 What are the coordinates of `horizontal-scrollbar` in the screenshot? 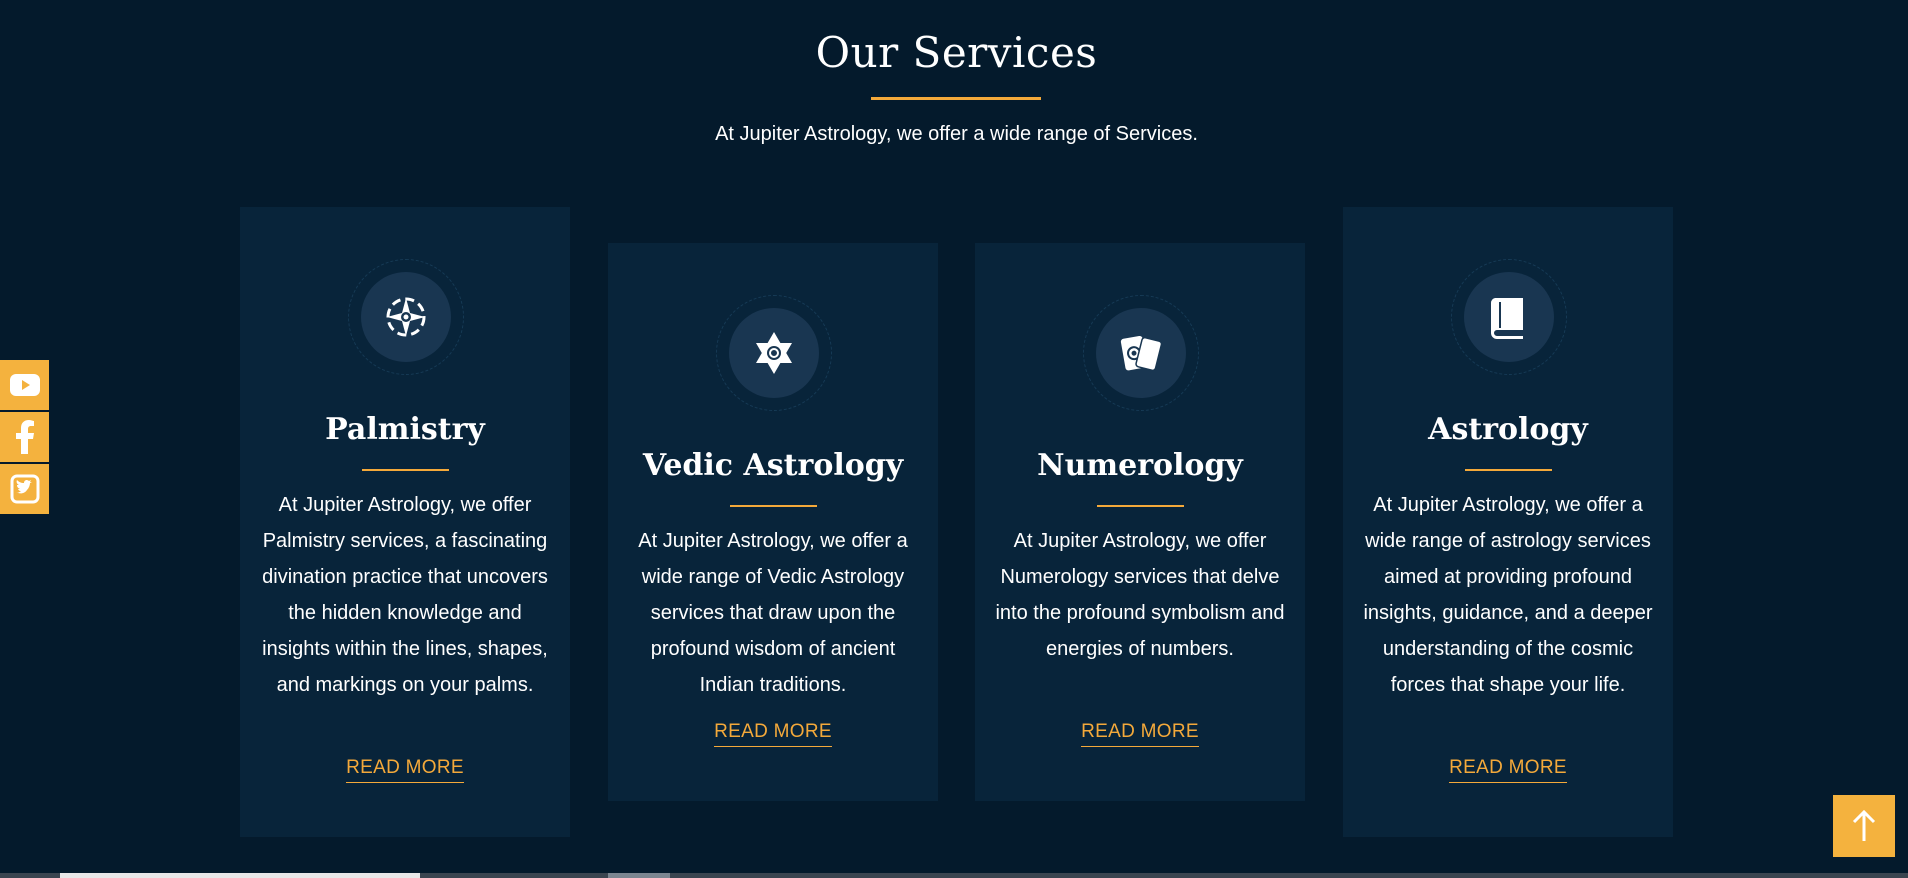 It's located at (954, 875).